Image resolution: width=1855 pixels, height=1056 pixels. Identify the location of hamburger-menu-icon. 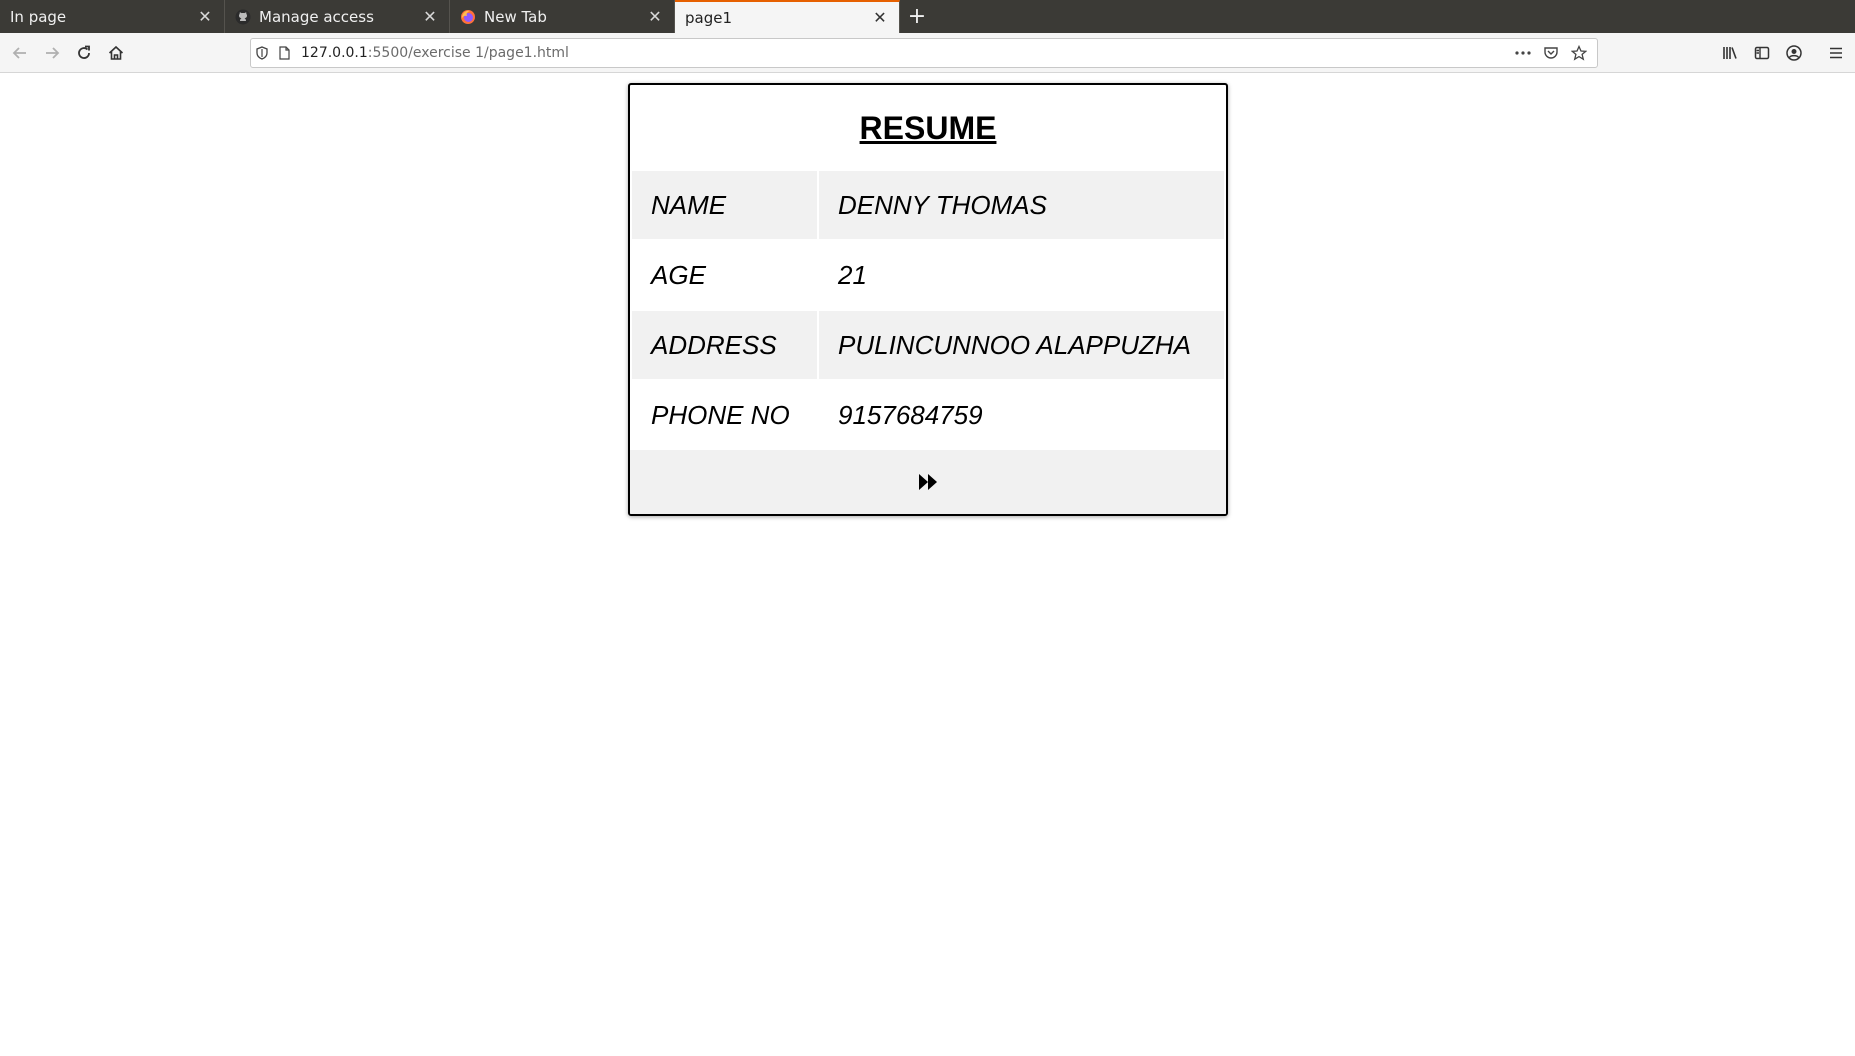
(1836, 53).